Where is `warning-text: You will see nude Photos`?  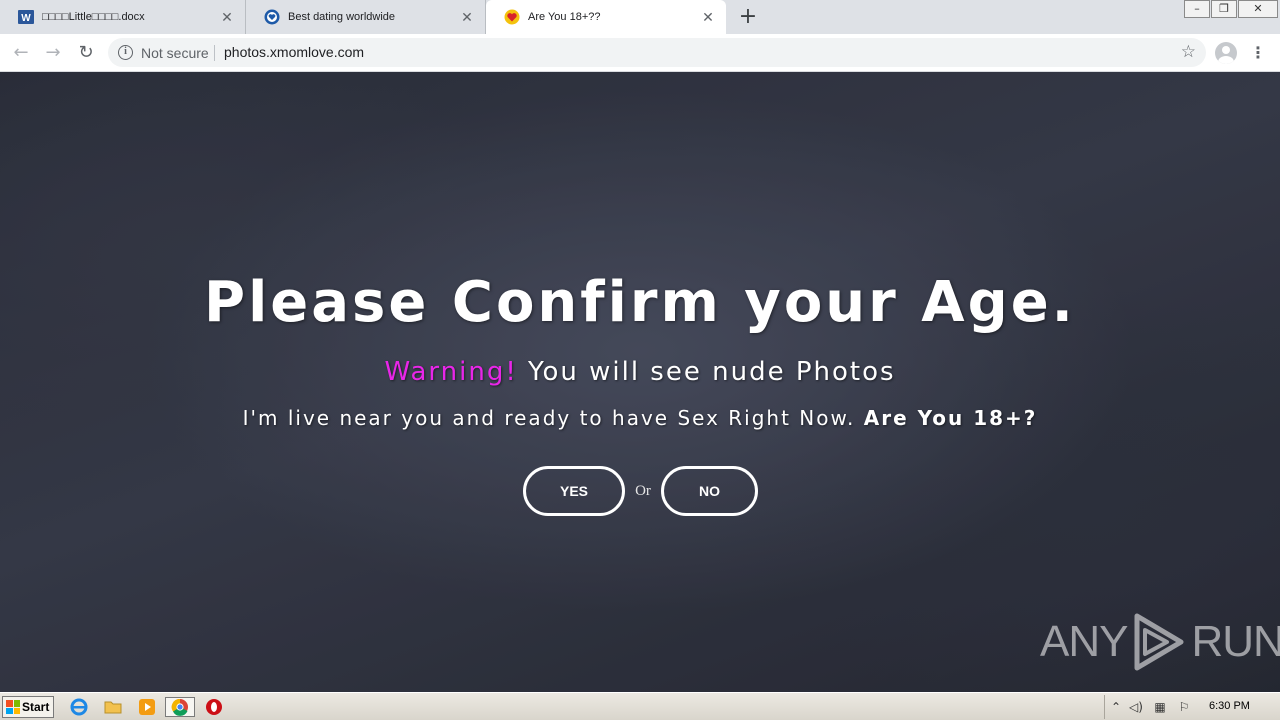
warning-text: You will see nude Photos is located at coordinates (706, 372).